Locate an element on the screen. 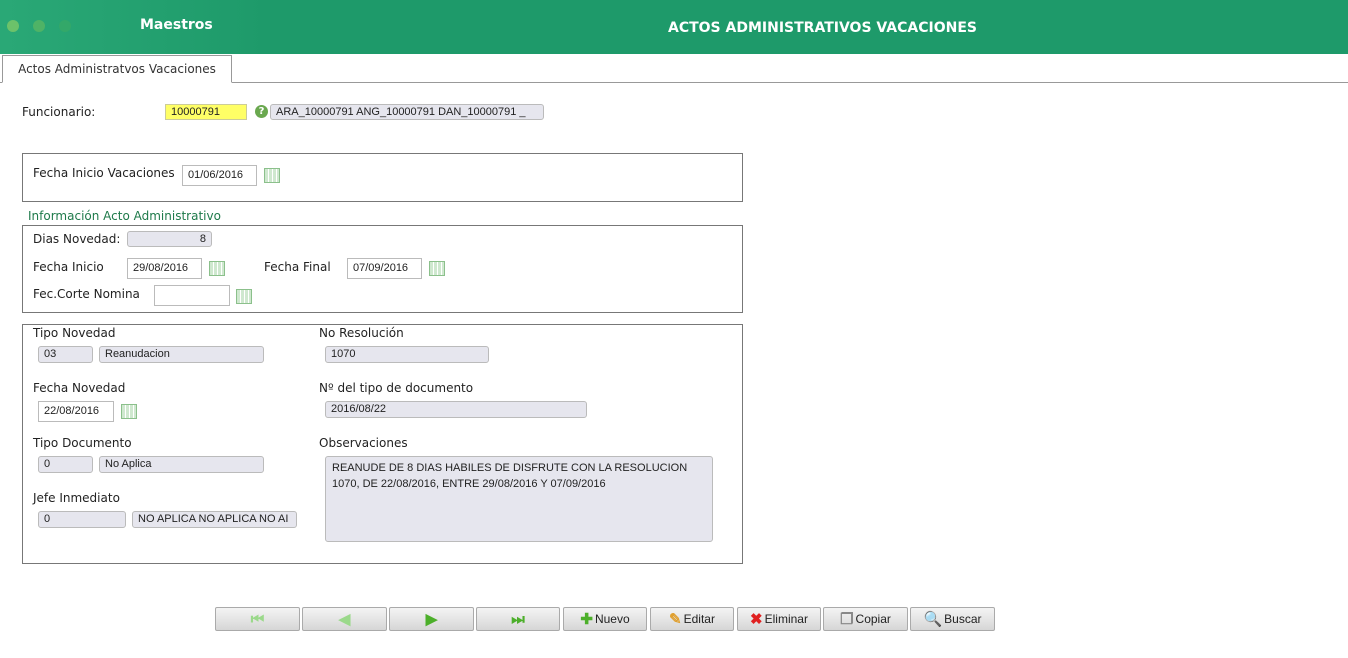 Image resolution: width=1348 pixels, height=658 pixels. corte-input is located at coordinates (192, 295).